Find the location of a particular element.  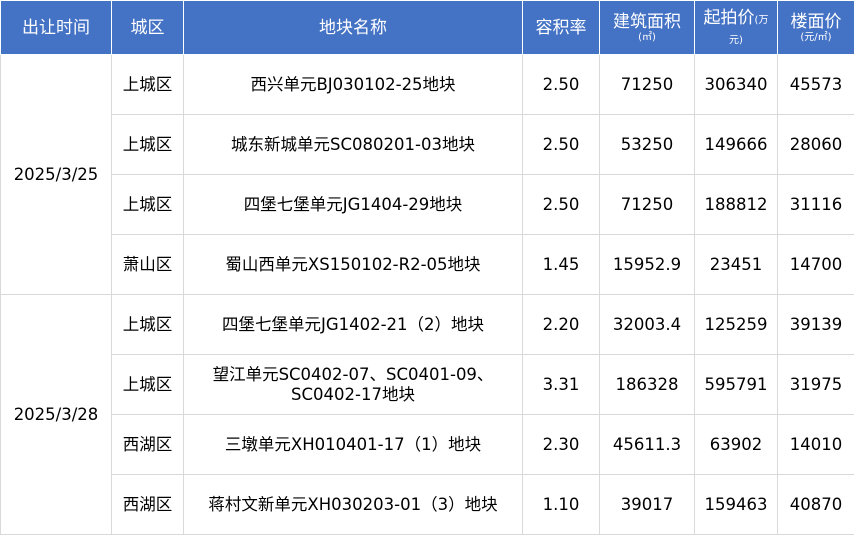

header-unit-price: 楼面价 (元/㎡) is located at coordinates (815, 27).